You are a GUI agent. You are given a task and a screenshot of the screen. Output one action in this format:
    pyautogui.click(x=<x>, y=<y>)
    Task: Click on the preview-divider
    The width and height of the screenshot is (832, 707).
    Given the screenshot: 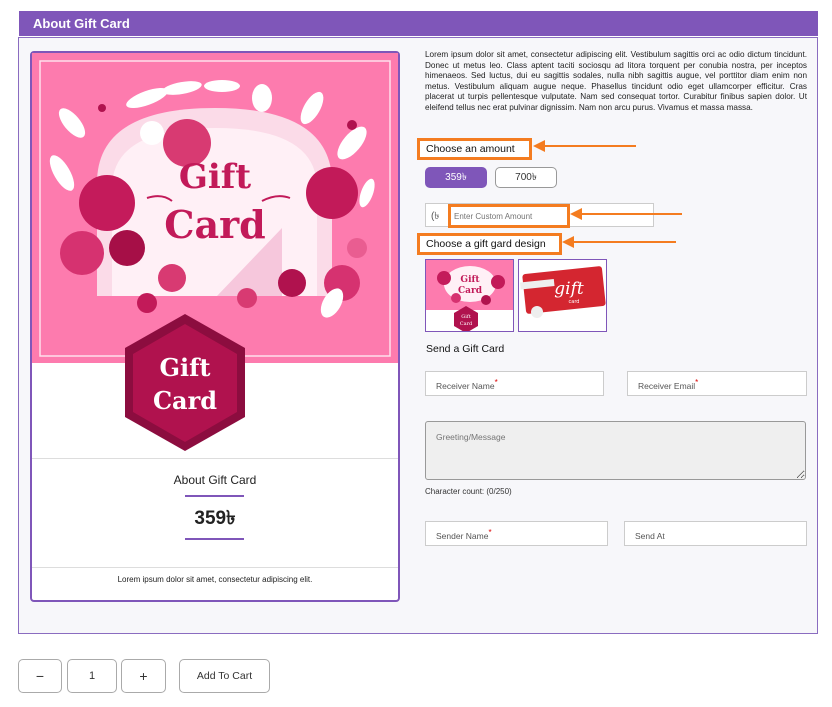 What is the action you would take?
    pyautogui.click(x=215, y=458)
    